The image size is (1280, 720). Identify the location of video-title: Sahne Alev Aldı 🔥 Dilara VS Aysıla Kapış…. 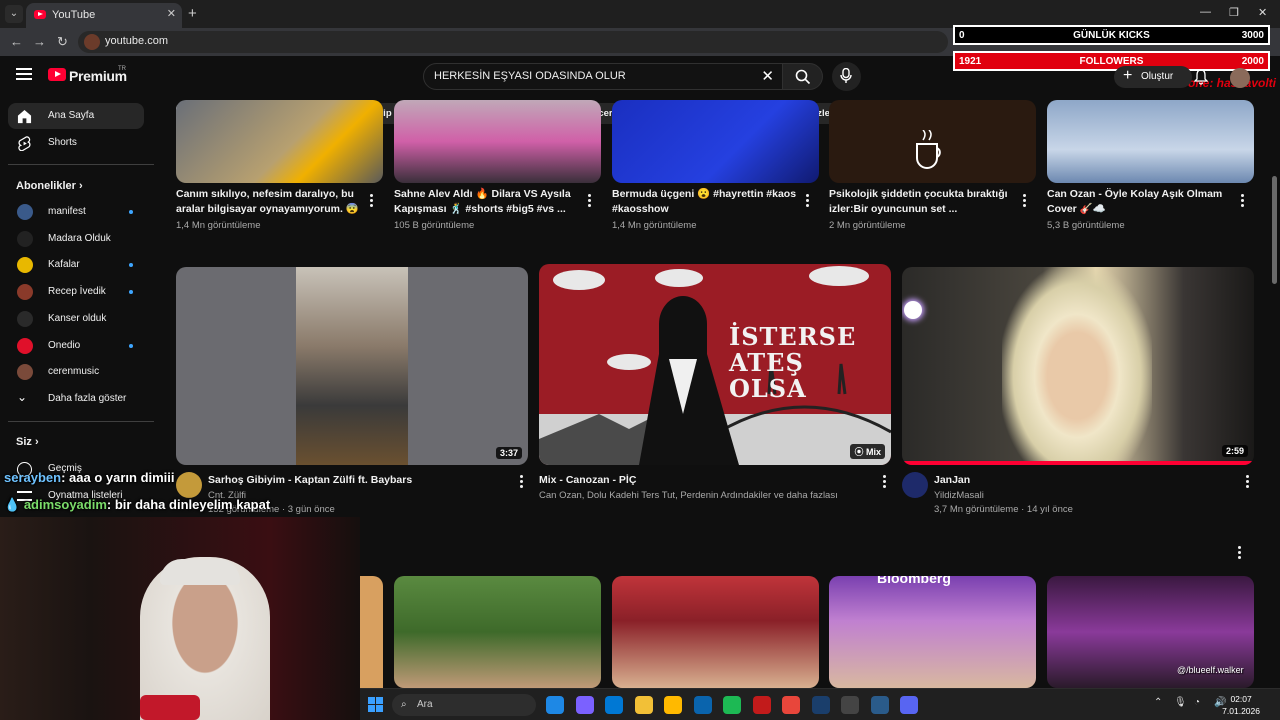
(486, 202).